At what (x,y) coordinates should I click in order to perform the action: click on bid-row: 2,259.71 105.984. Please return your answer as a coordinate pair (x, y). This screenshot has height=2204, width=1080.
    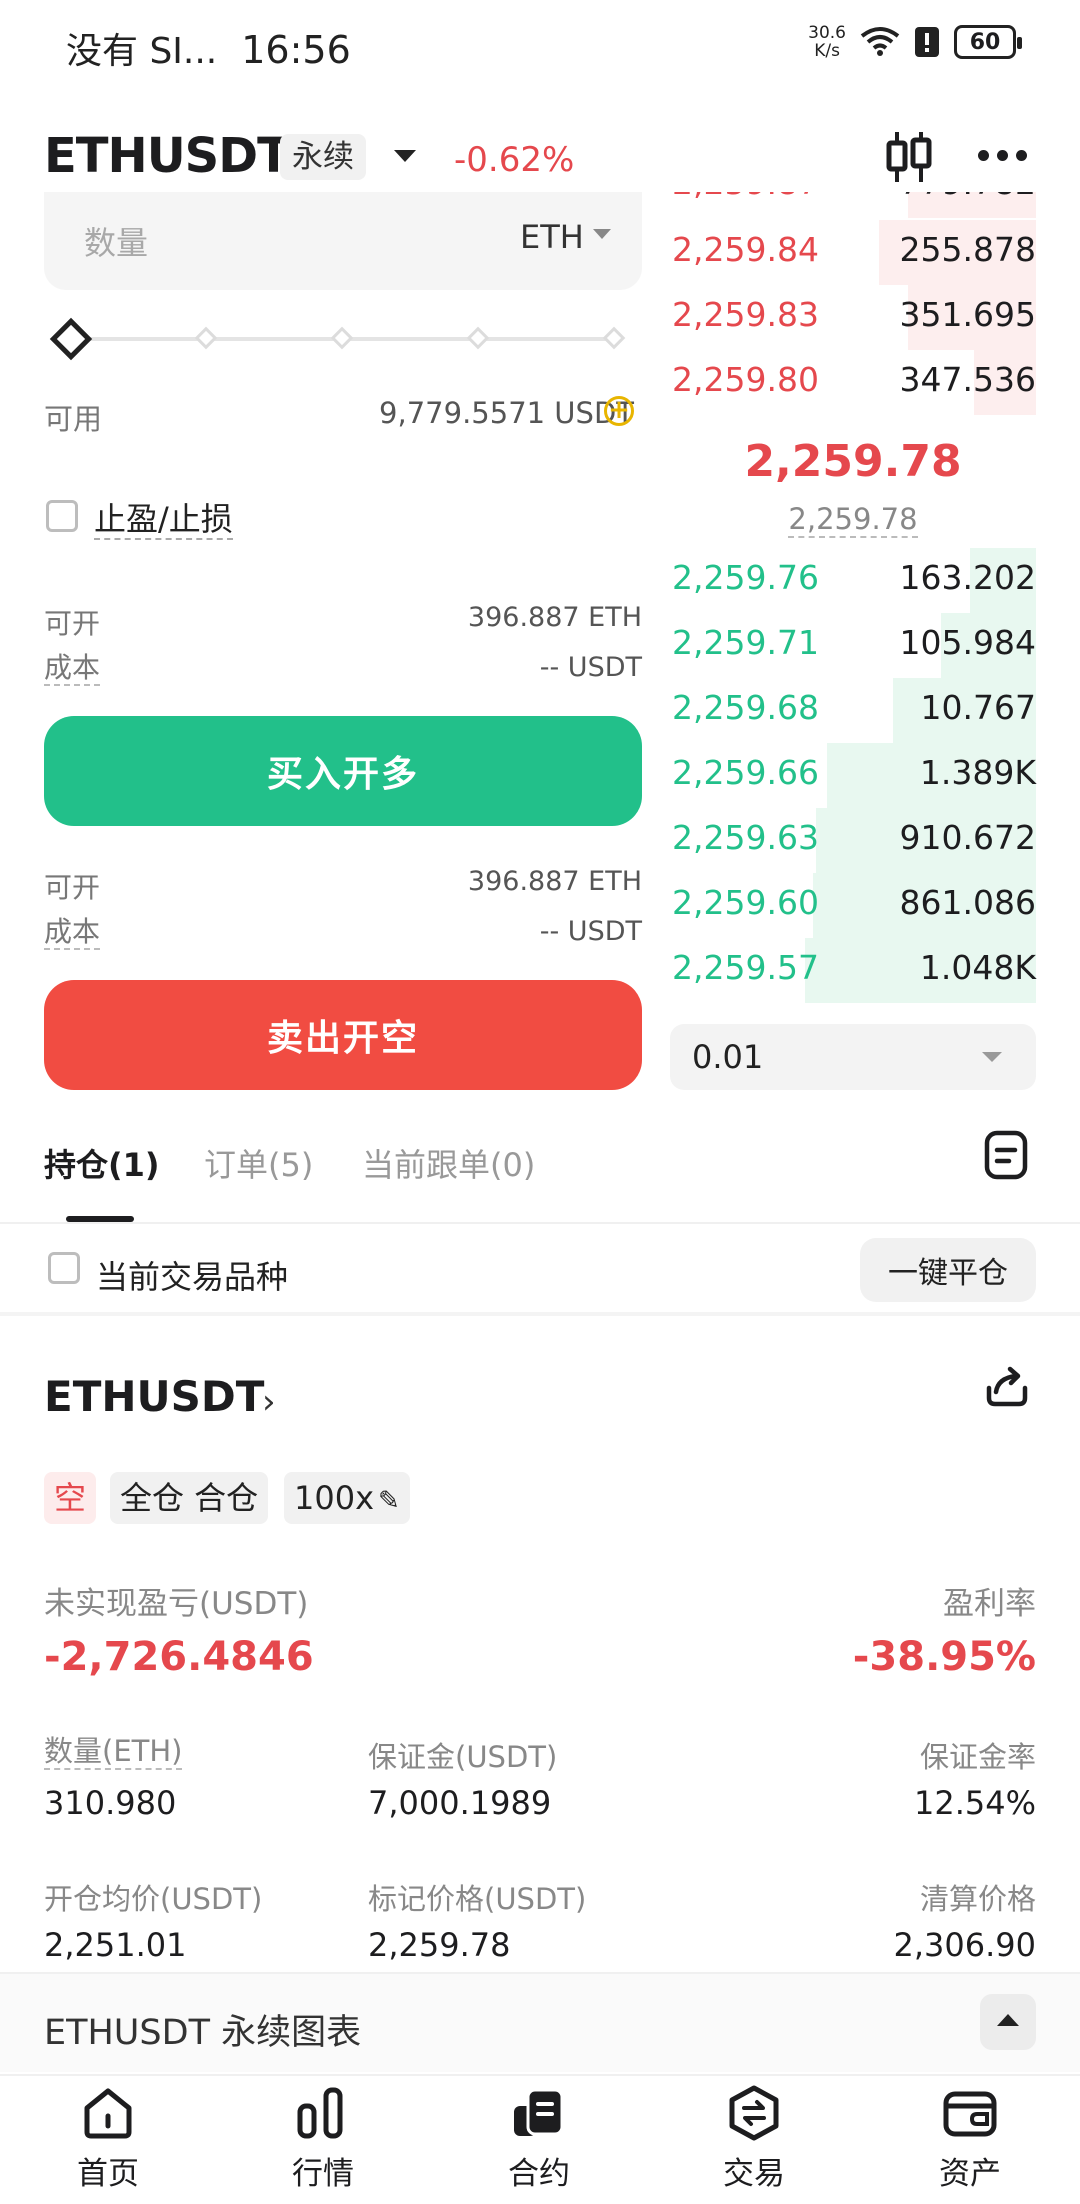
    Looking at the image, I should click on (853, 645).